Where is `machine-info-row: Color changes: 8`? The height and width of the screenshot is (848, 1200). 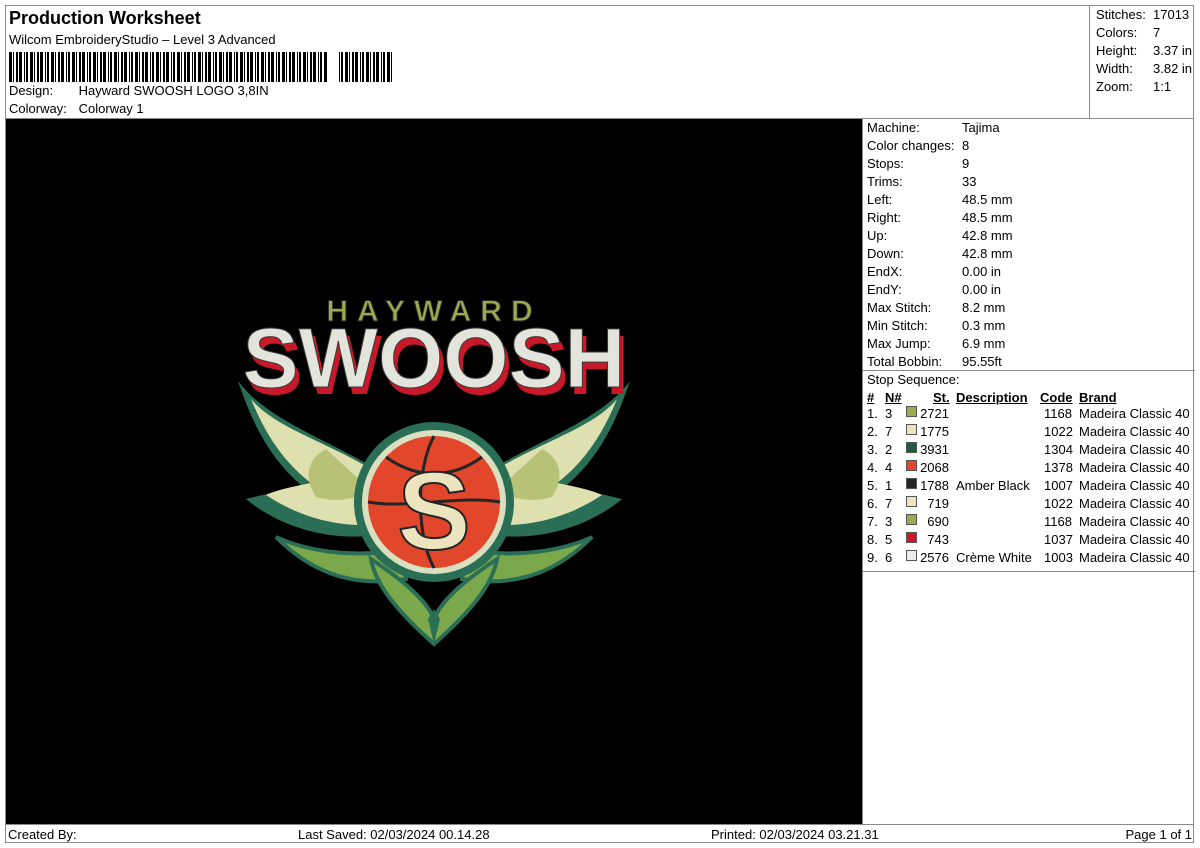 machine-info-row: Color changes: 8 is located at coordinates (918, 145).